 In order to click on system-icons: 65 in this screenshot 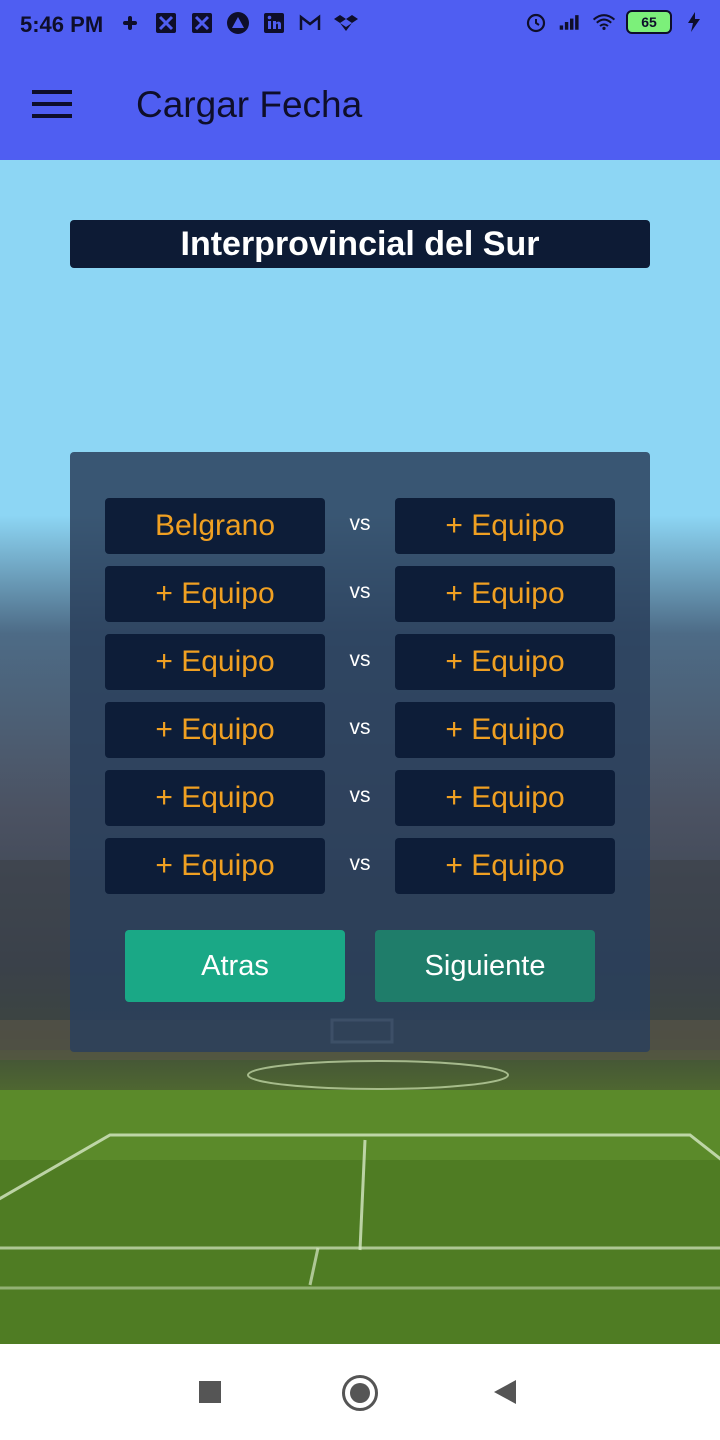, I will do `click(615, 22)`.